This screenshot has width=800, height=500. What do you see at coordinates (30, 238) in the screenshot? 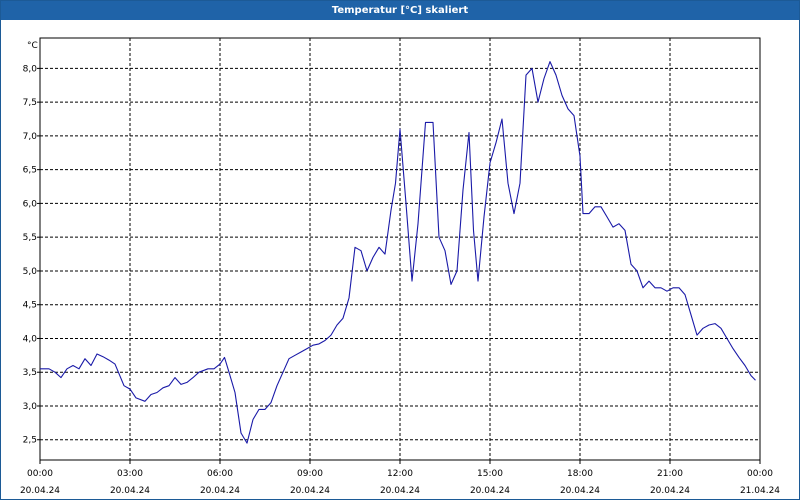
I see `y-tick-label: 5,5` at bounding box center [30, 238].